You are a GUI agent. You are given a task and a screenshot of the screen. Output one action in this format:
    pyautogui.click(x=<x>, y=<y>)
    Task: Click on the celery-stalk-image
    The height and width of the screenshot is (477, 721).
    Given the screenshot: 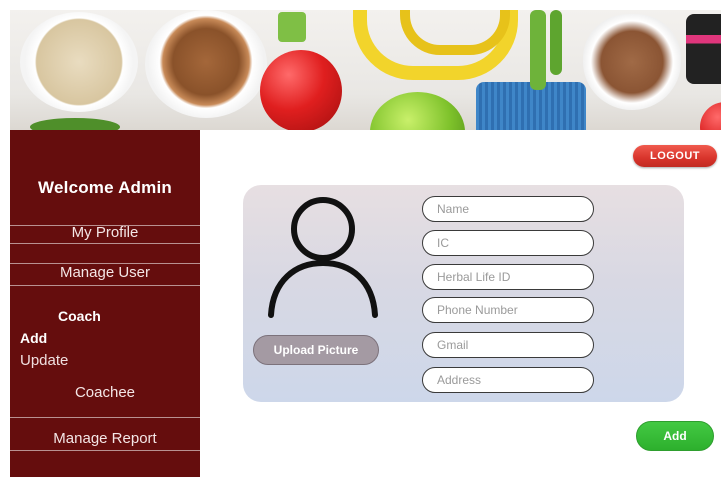 What is the action you would take?
    pyautogui.click(x=538, y=50)
    